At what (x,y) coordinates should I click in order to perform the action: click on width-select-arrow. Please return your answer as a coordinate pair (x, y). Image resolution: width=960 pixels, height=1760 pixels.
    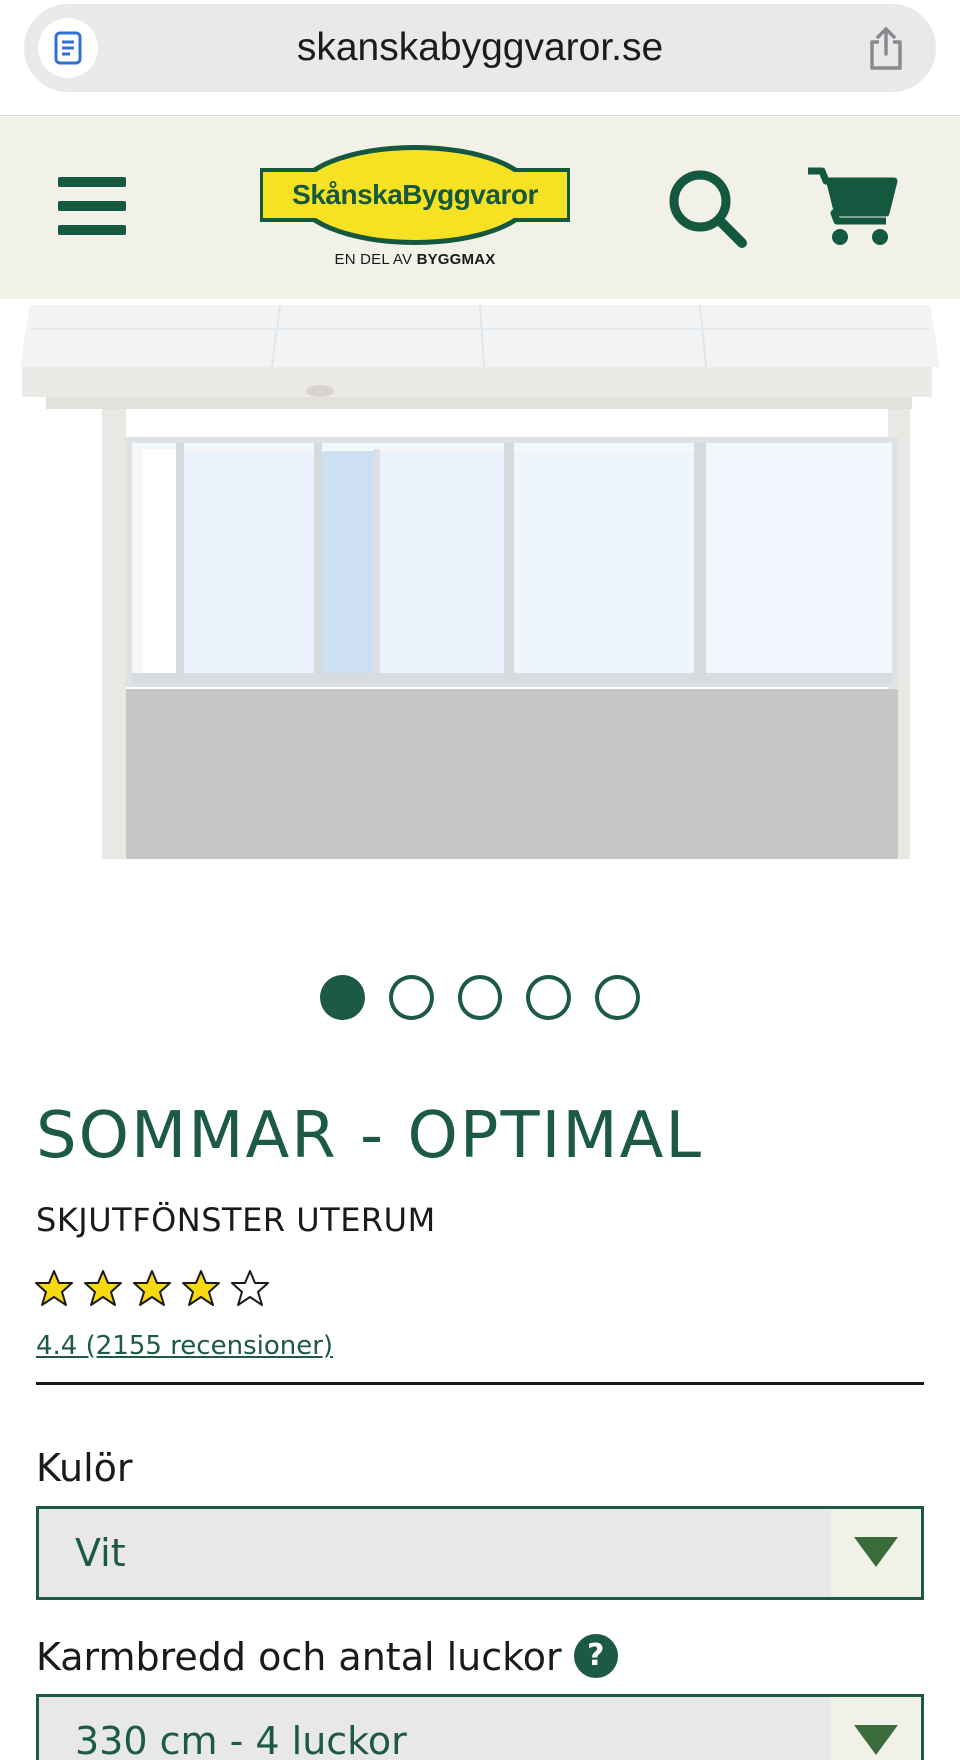
    Looking at the image, I should click on (876, 1728).